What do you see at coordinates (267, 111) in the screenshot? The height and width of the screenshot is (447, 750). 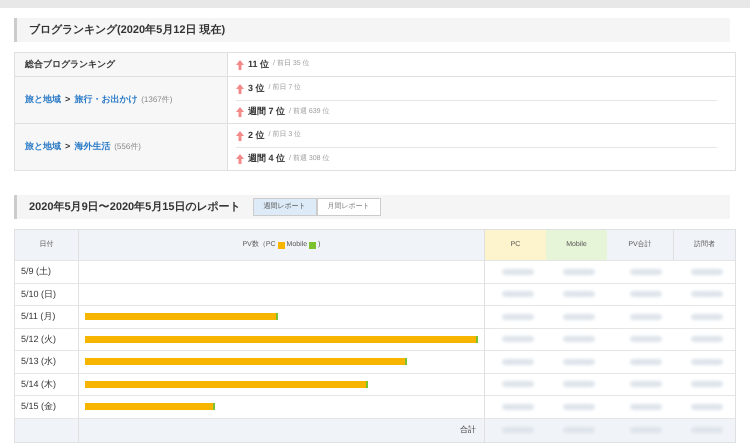 I see `rank-value: 週間 7 位` at bounding box center [267, 111].